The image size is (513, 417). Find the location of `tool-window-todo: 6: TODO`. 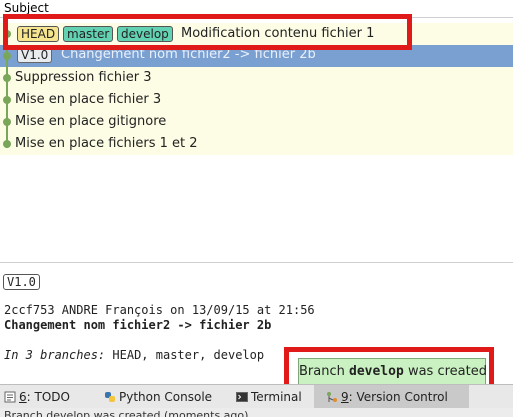

tool-window-todo: 6: TODO is located at coordinates (37, 397).